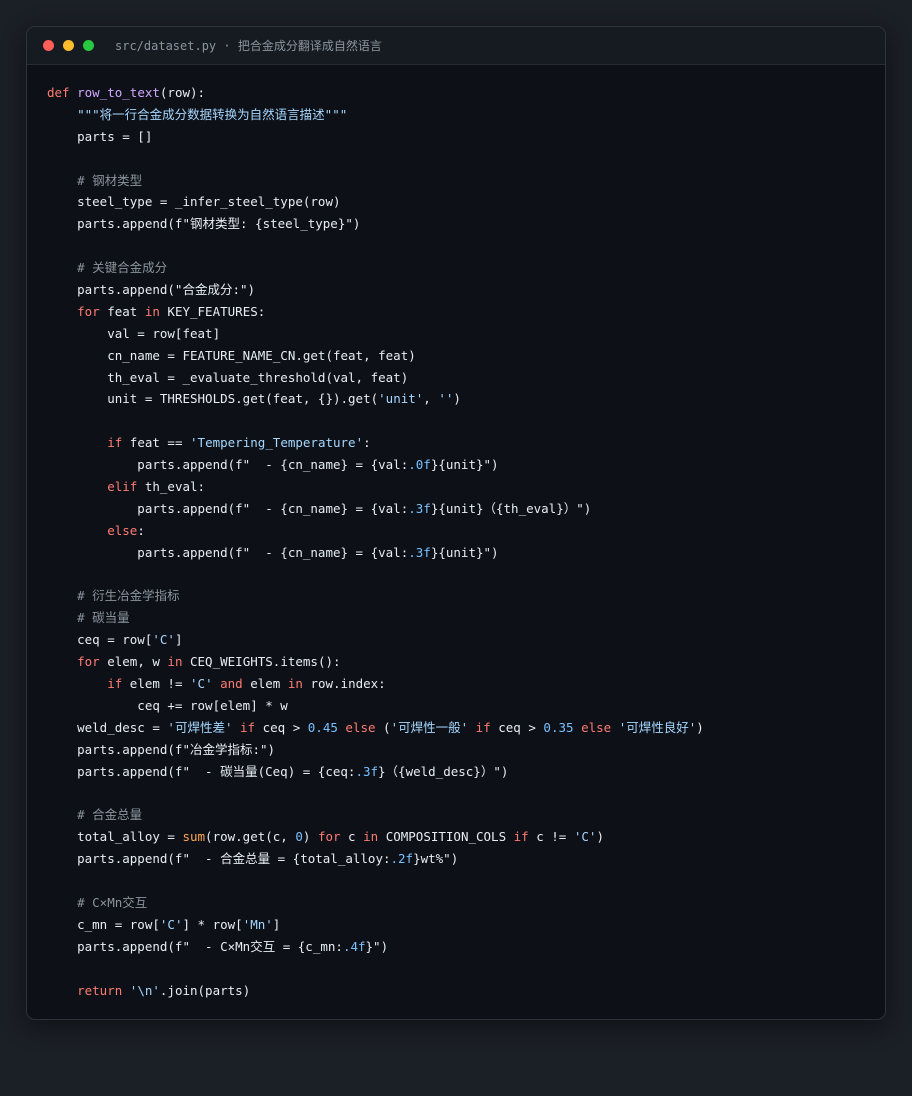  Describe the element at coordinates (375, 947) in the screenshot. I see `code-line: parts.append(f" - C×Mn交互 = {c_mn:.4f}")` at that location.